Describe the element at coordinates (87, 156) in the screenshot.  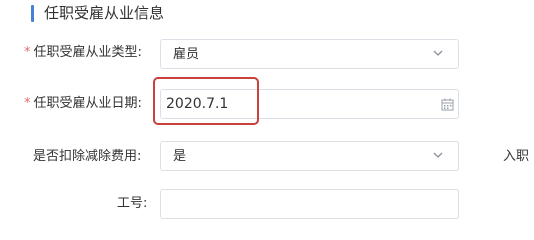
I see `deduct-expenses-label: 是否扣除减除费用:` at that location.